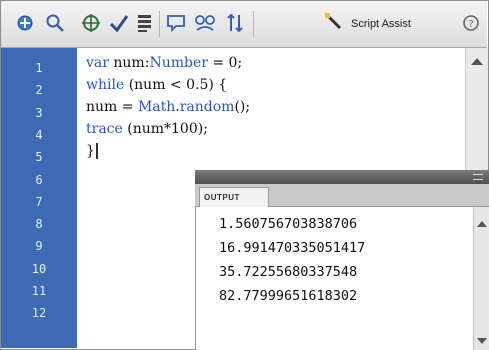  I want to click on text-cursor, so click(96, 151).